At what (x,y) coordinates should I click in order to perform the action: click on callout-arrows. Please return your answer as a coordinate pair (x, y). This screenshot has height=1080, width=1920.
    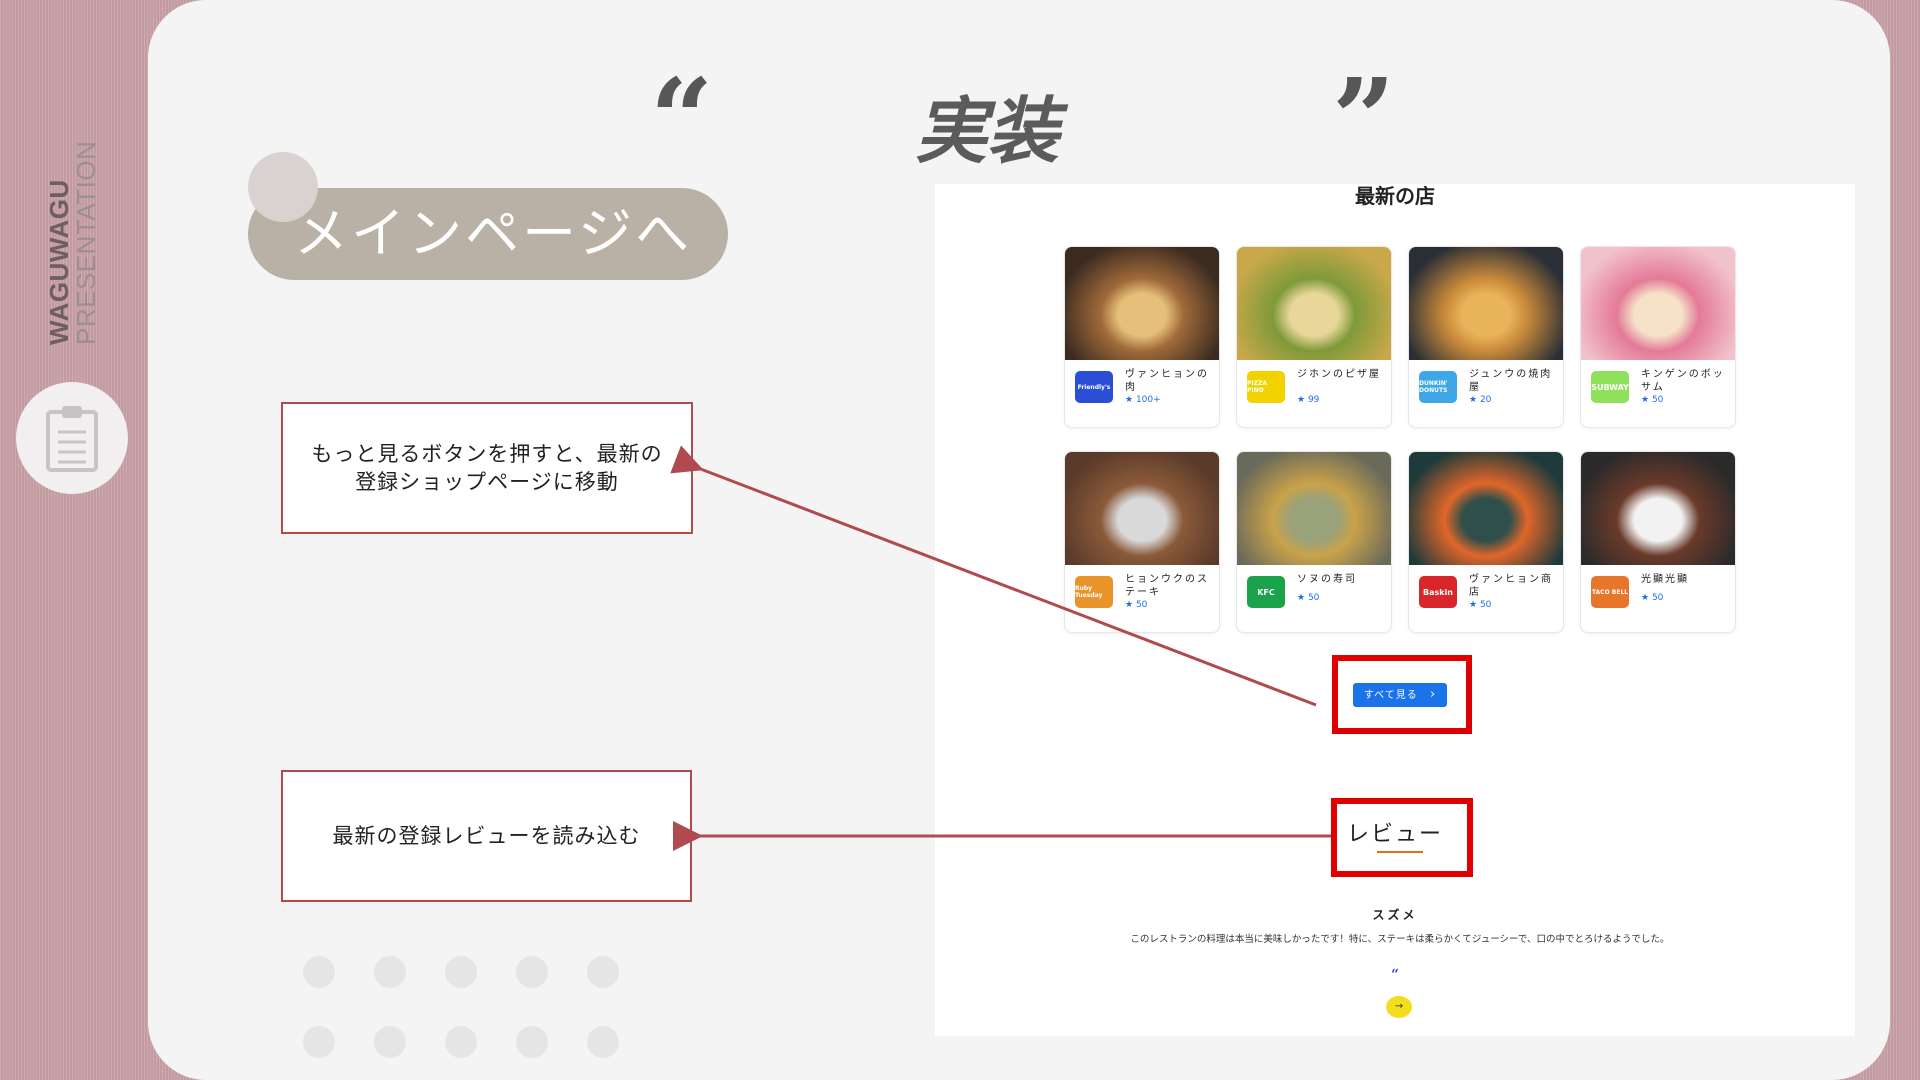
    Looking at the image, I should click on (1000, 648).